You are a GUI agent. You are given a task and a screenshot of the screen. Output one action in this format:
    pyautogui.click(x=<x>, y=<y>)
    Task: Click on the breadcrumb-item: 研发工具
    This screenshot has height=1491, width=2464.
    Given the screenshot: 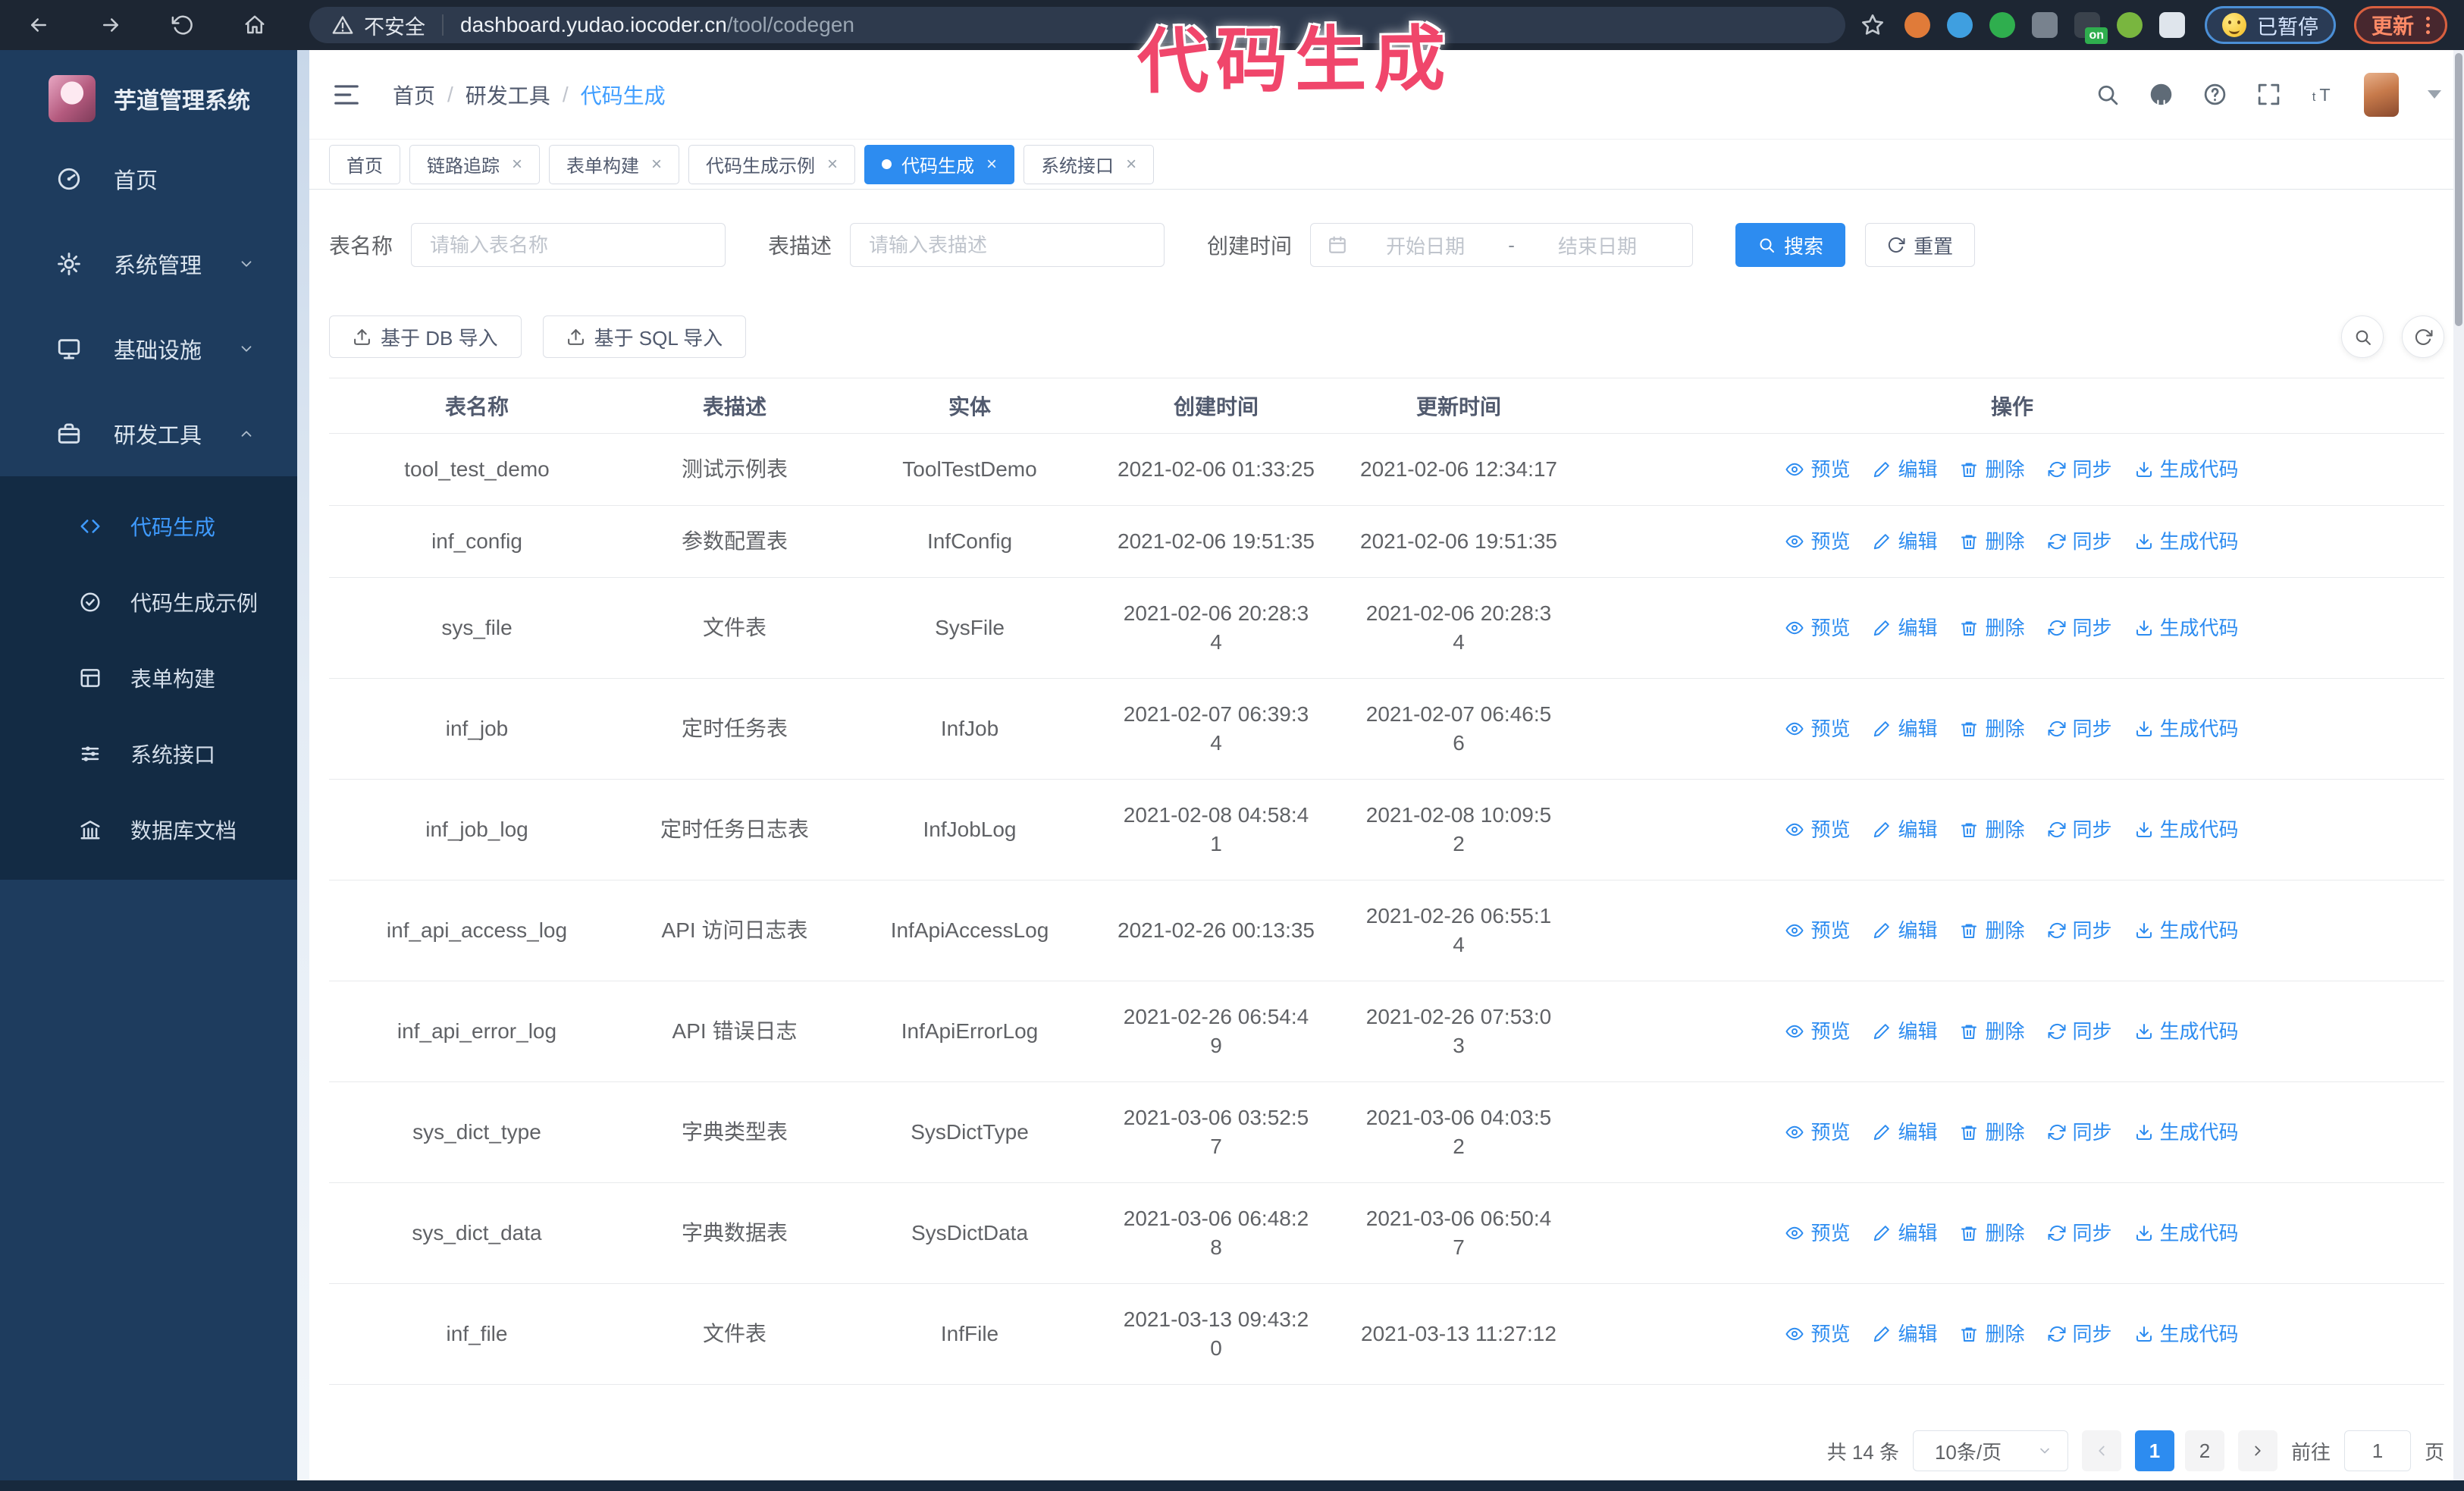 What is the action you would take?
    pyautogui.click(x=508, y=95)
    